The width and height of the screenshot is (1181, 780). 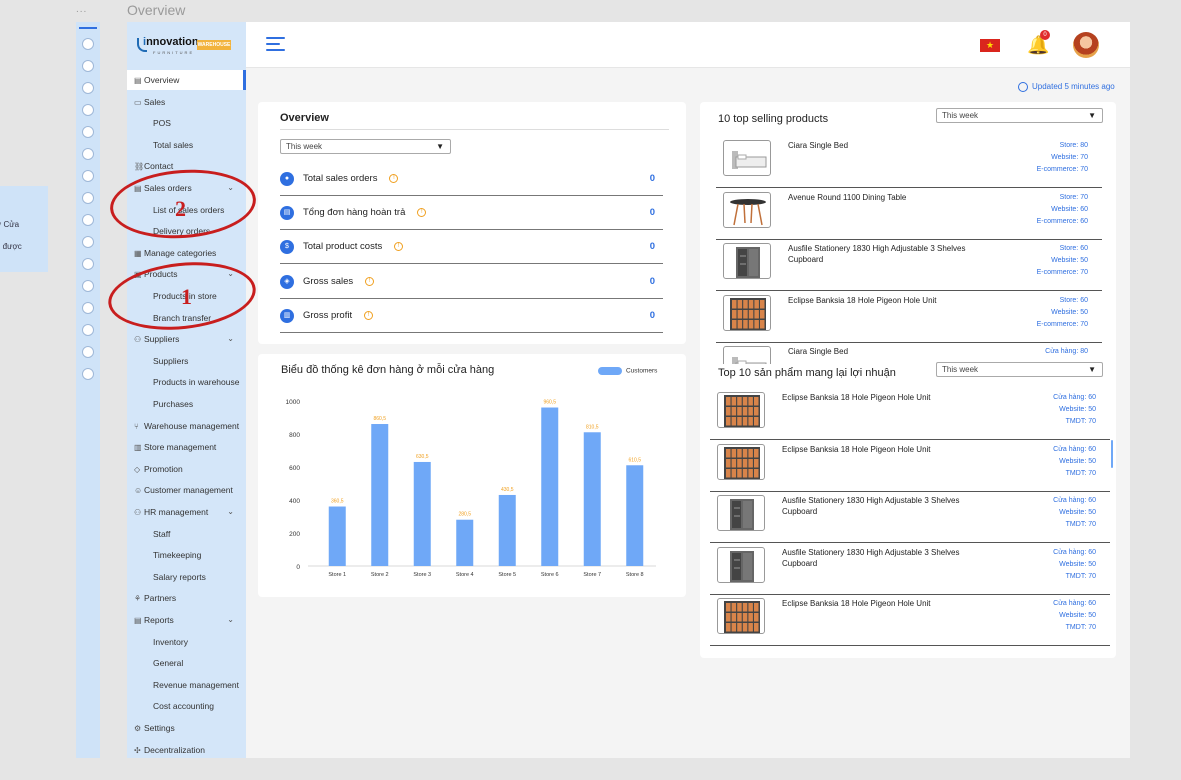 What do you see at coordinates (186, 512) in the screenshot?
I see `sidebar-item-hr-management: ⚇ HR management ⌄` at bounding box center [186, 512].